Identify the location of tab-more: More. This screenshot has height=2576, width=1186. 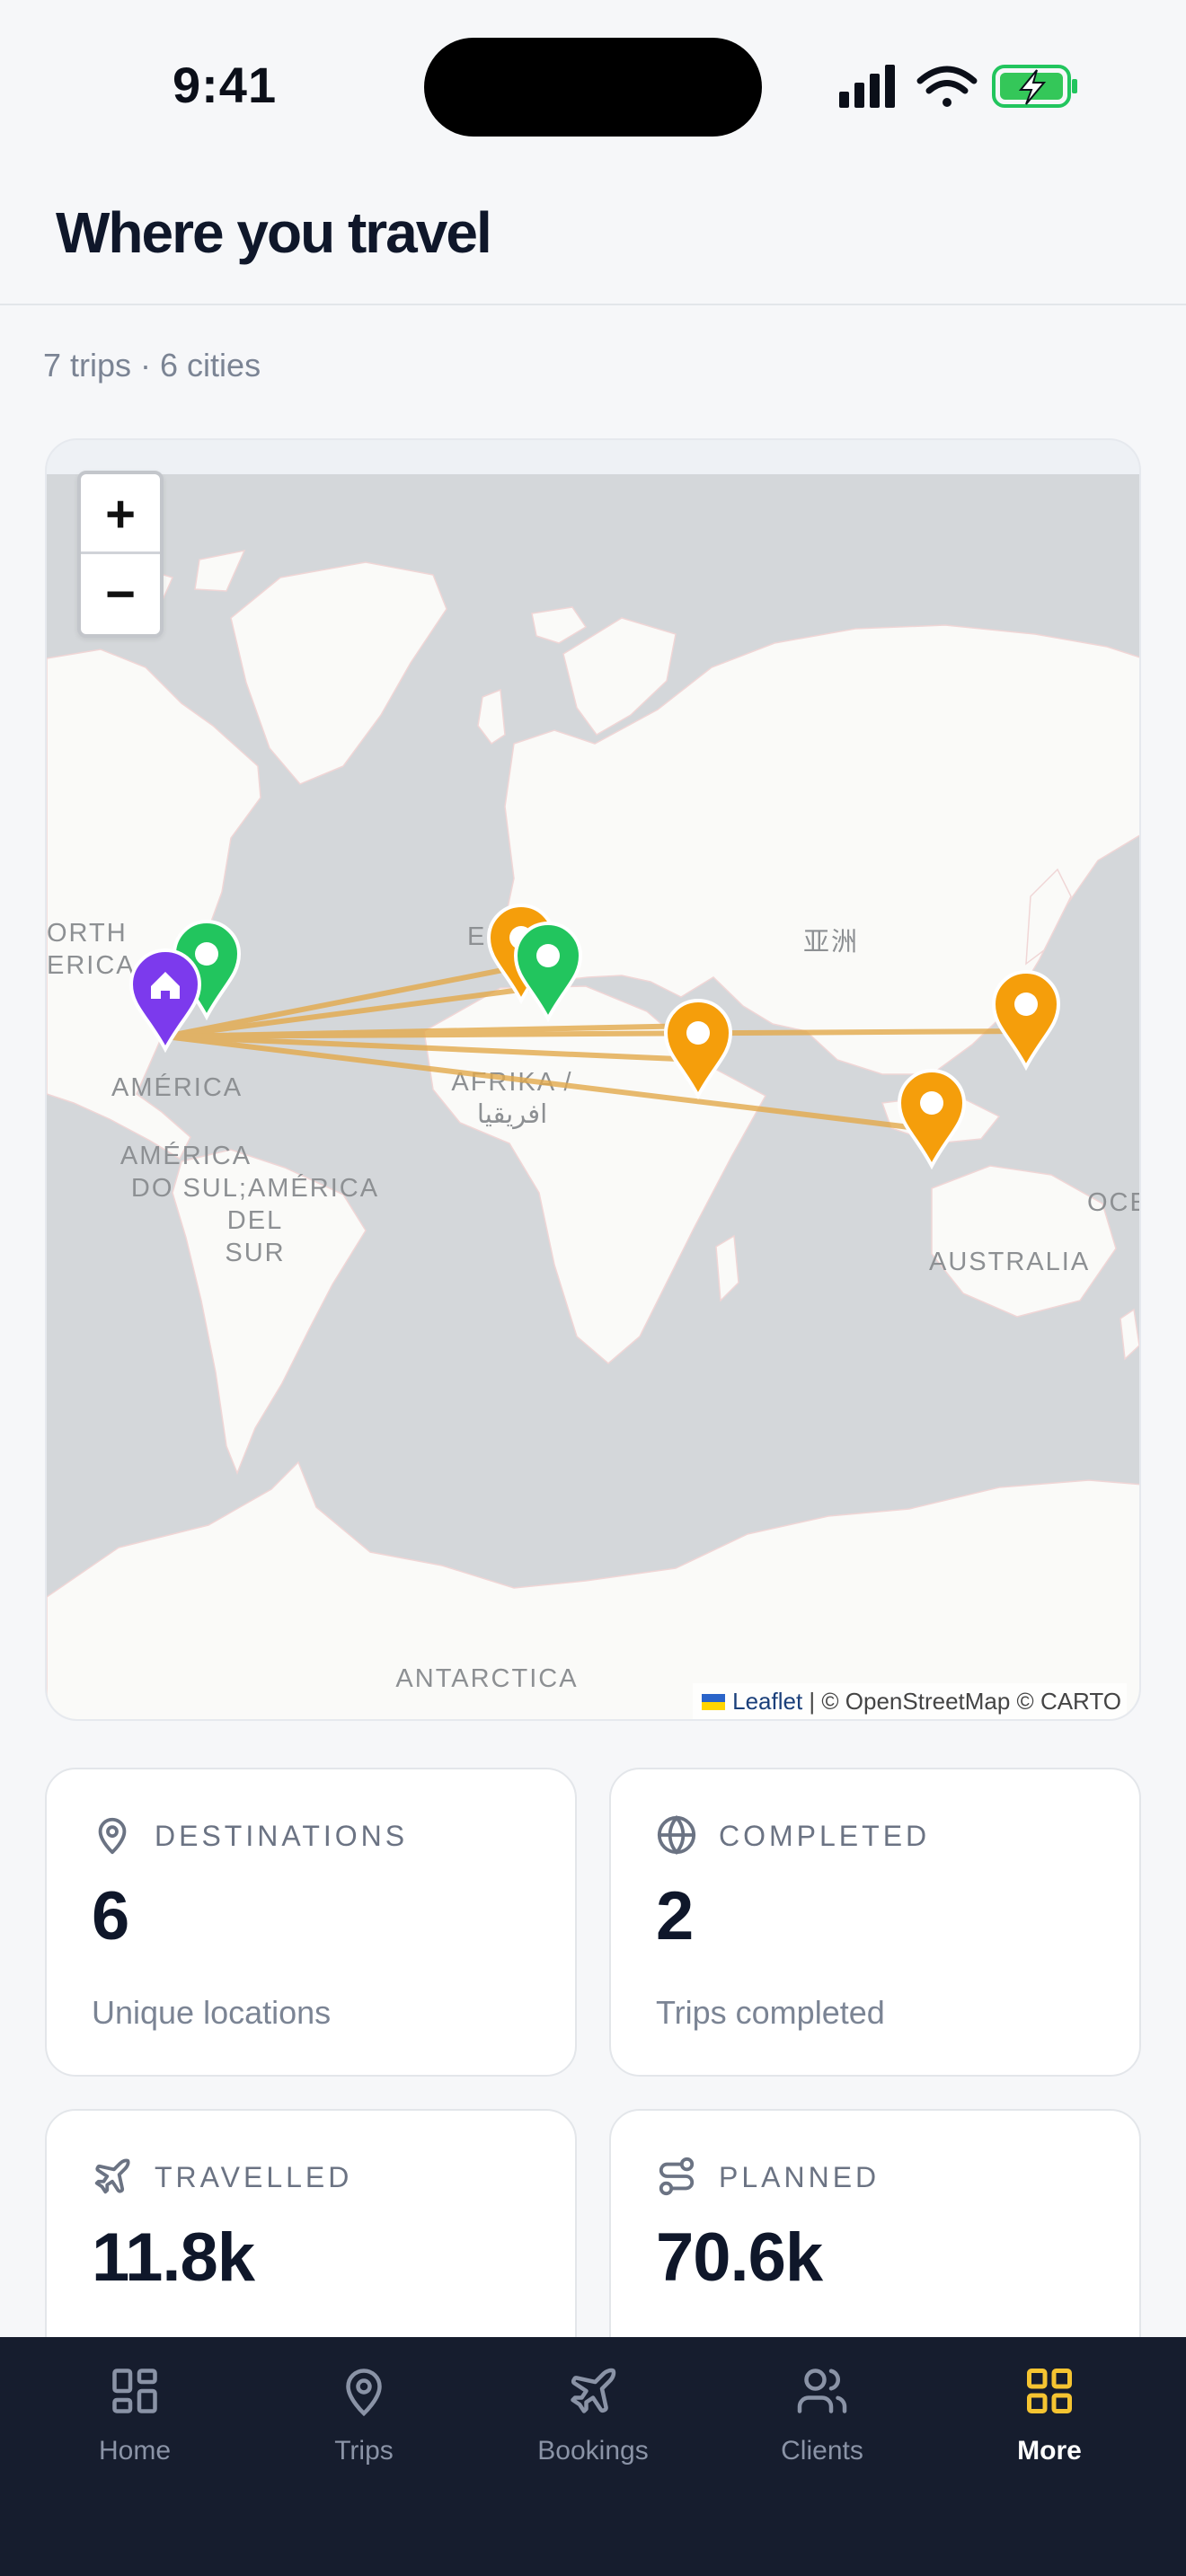
(1049, 2427).